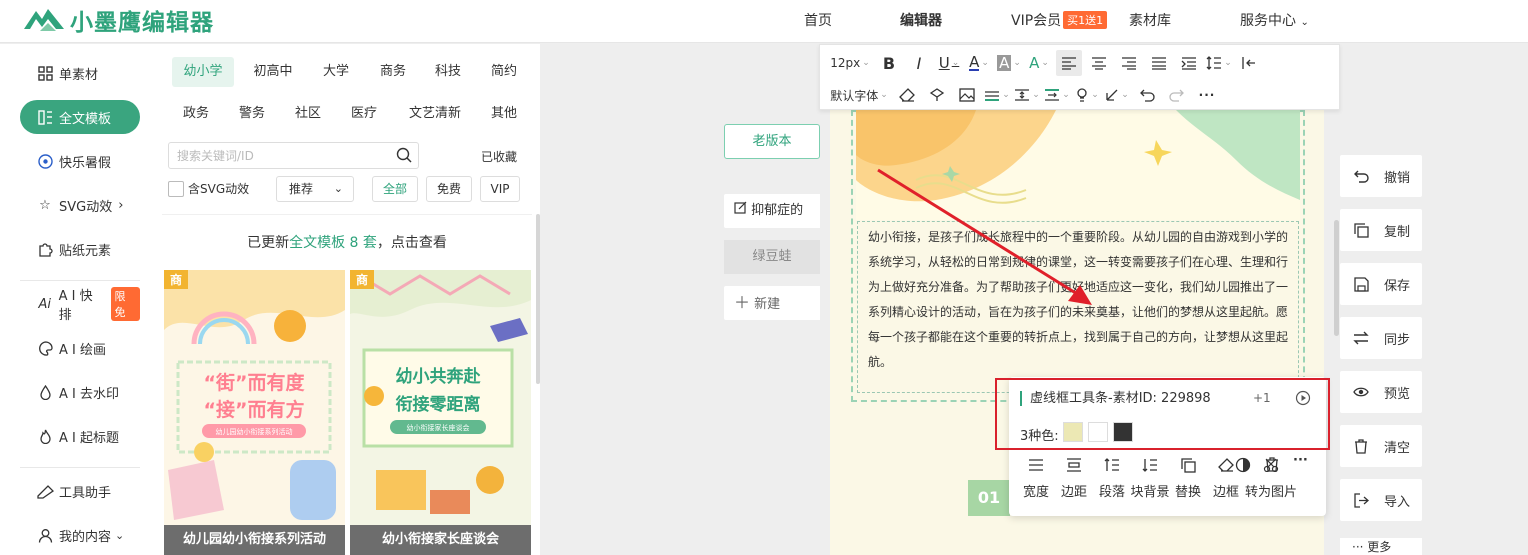 The height and width of the screenshot is (555, 1528). I want to click on save-button: 保存, so click(1381, 284).